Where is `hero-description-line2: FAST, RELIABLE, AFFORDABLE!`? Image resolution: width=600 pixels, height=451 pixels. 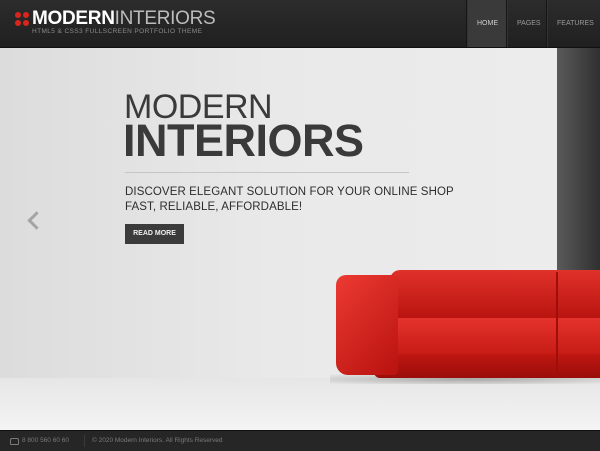
hero-description-line2: FAST, RELIABLE, AFFORDABLE! is located at coordinates (214, 206).